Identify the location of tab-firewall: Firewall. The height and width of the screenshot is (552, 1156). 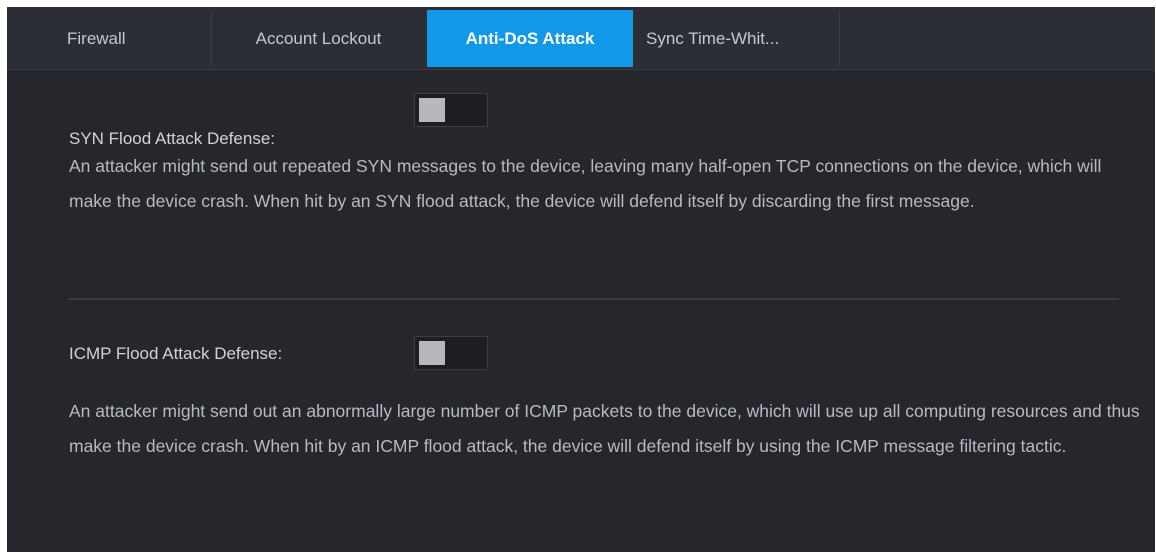
(109, 38).